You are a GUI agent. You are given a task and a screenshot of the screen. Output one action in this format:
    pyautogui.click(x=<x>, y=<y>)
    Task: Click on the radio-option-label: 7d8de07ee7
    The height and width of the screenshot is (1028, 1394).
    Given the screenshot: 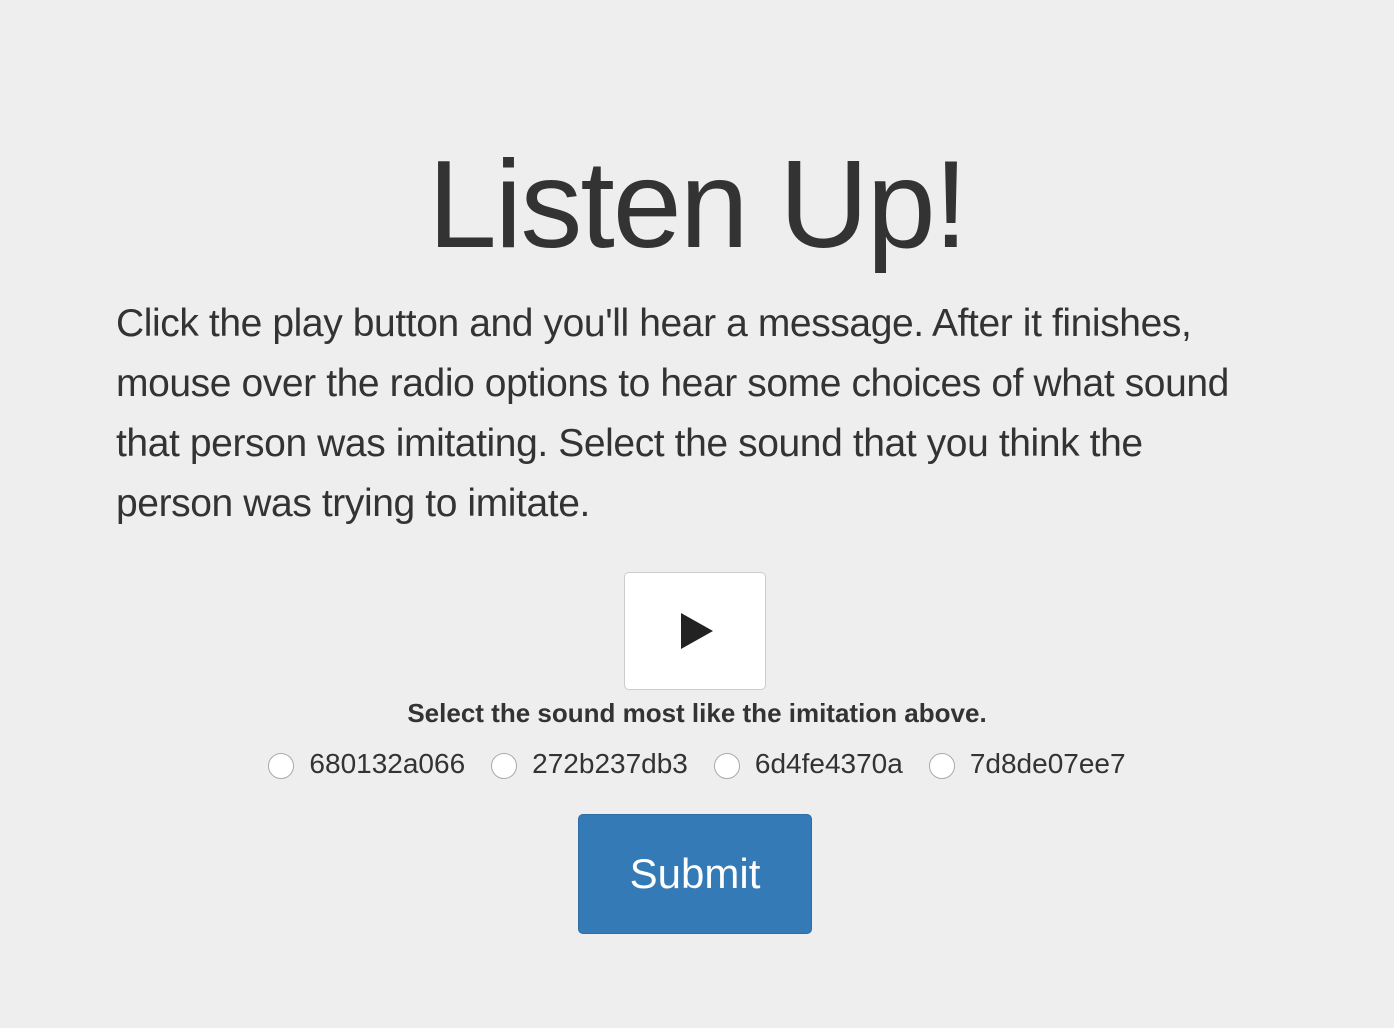 What is the action you would take?
    pyautogui.click(x=1047, y=763)
    